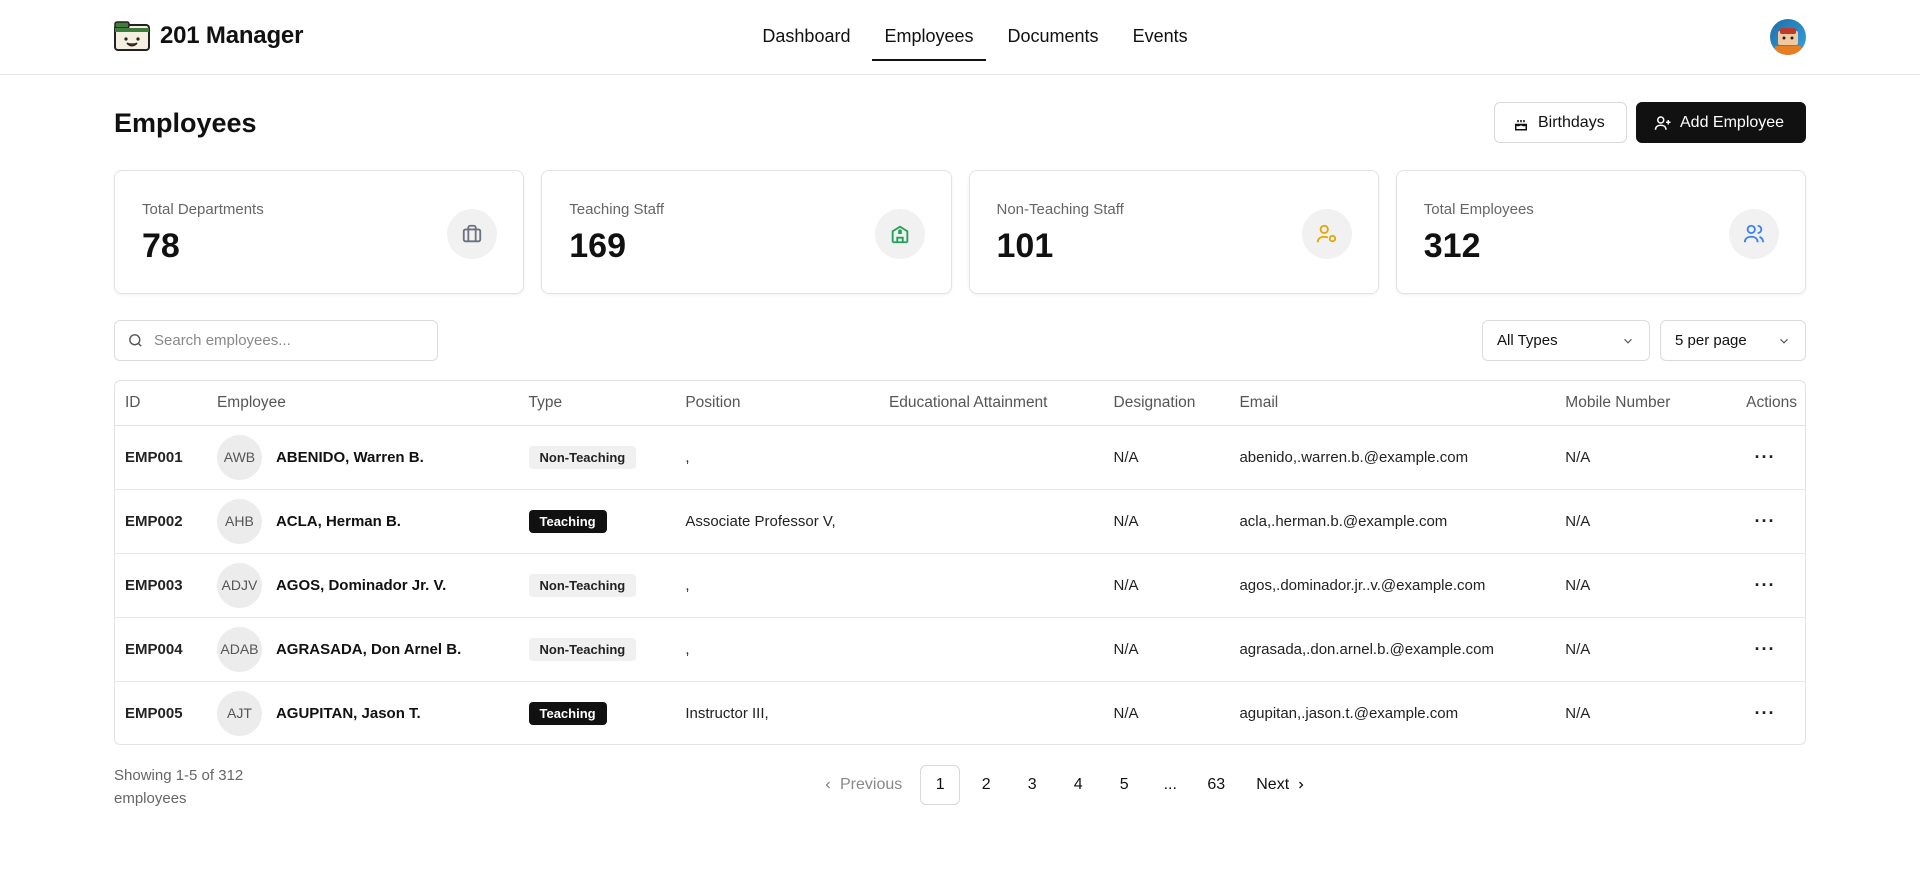  Describe the element at coordinates (746, 232) in the screenshot. I see `stat-card-teaching: Teaching Staff 169` at that location.